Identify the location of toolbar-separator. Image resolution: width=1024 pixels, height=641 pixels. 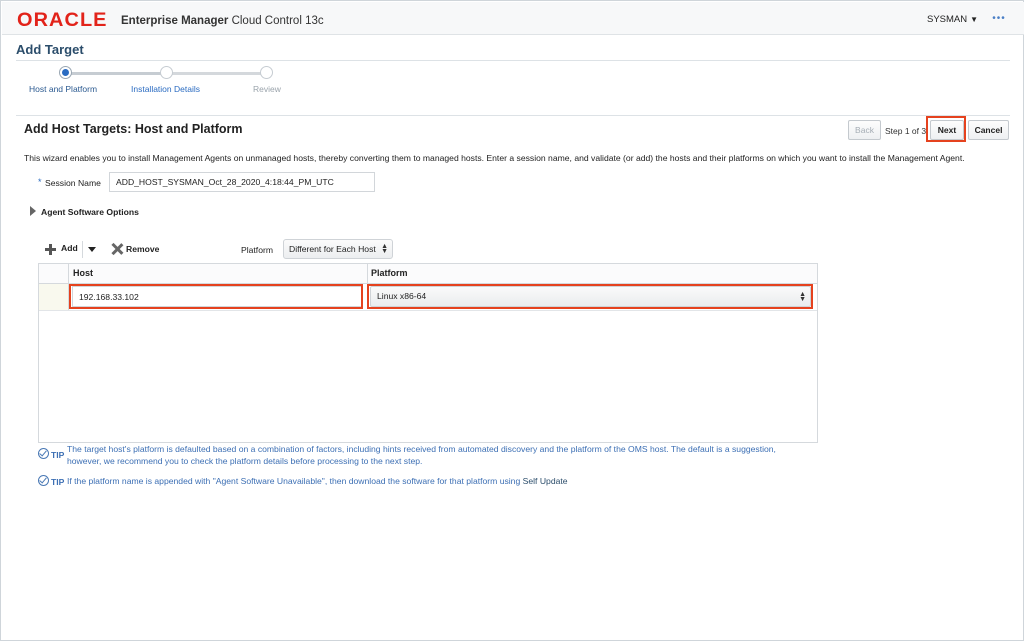
(82, 249).